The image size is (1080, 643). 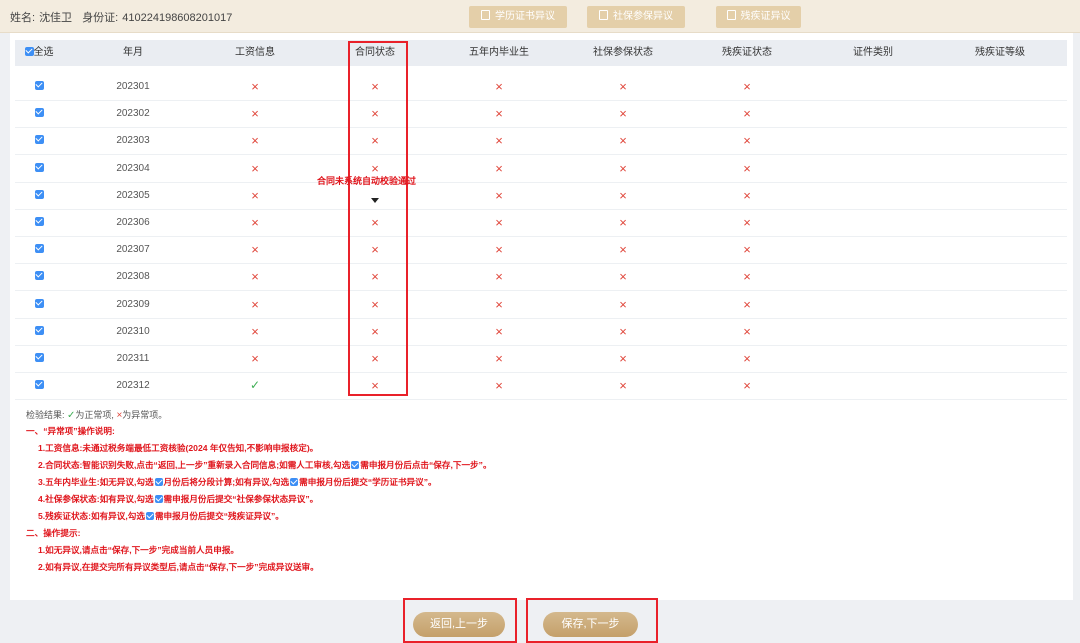 What do you see at coordinates (499, 52) in the screenshot?
I see `col-graduate: 五年内毕业生` at bounding box center [499, 52].